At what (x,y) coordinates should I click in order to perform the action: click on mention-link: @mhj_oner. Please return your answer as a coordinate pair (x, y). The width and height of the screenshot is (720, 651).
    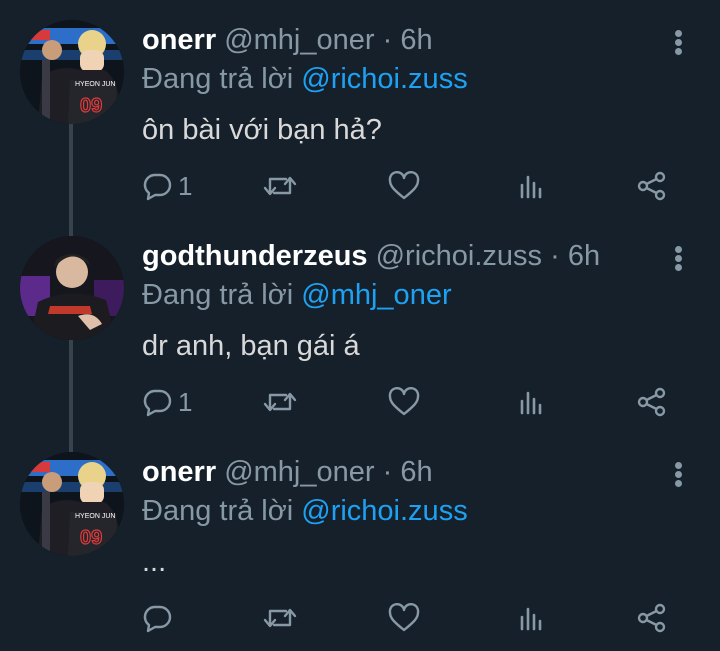
    Looking at the image, I should click on (376, 295).